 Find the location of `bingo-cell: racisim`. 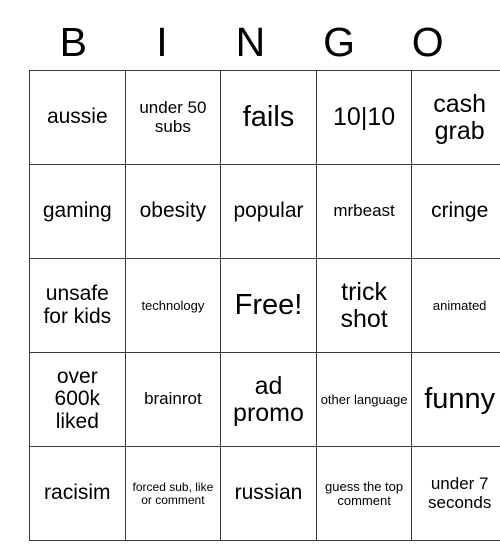

bingo-cell: racisim is located at coordinates (77, 493).